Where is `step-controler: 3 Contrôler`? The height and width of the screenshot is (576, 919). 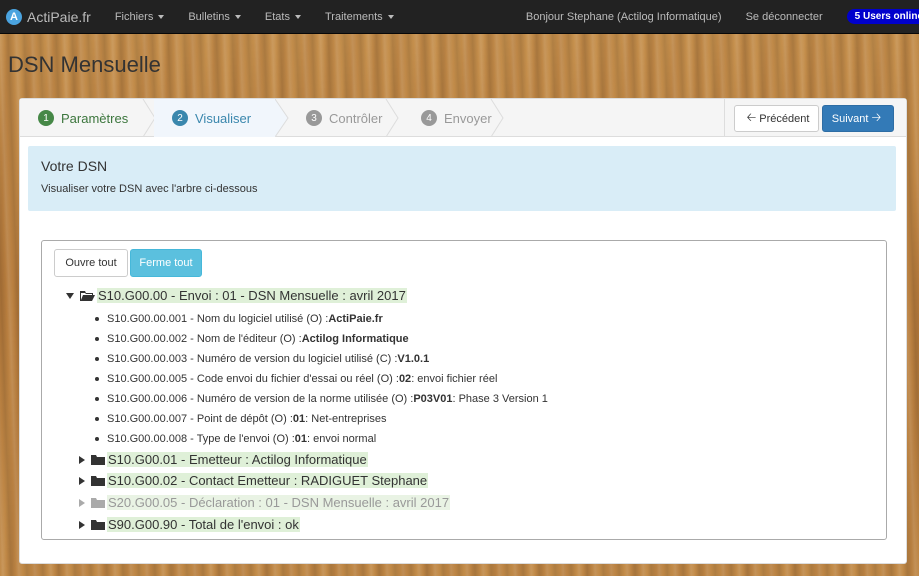
step-controler: 3 Contrôler is located at coordinates (343, 118).